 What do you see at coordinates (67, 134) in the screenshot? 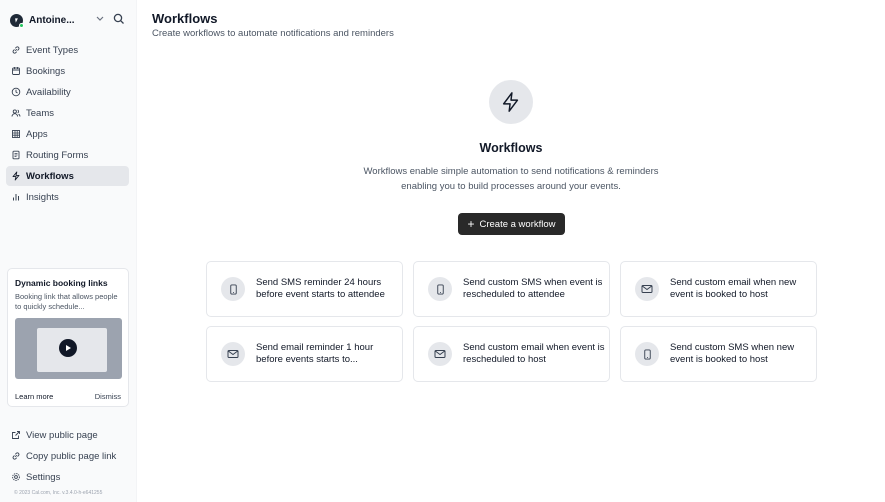
I see `nav-item-apps: Apps` at bounding box center [67, 134].